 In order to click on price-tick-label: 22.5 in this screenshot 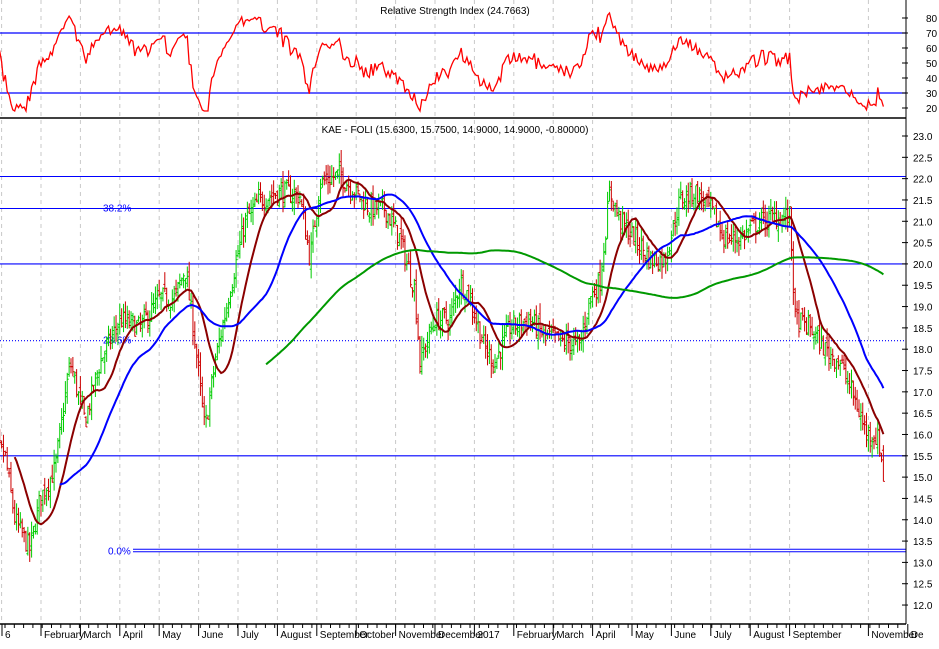, I will do `click(923, 158)`.